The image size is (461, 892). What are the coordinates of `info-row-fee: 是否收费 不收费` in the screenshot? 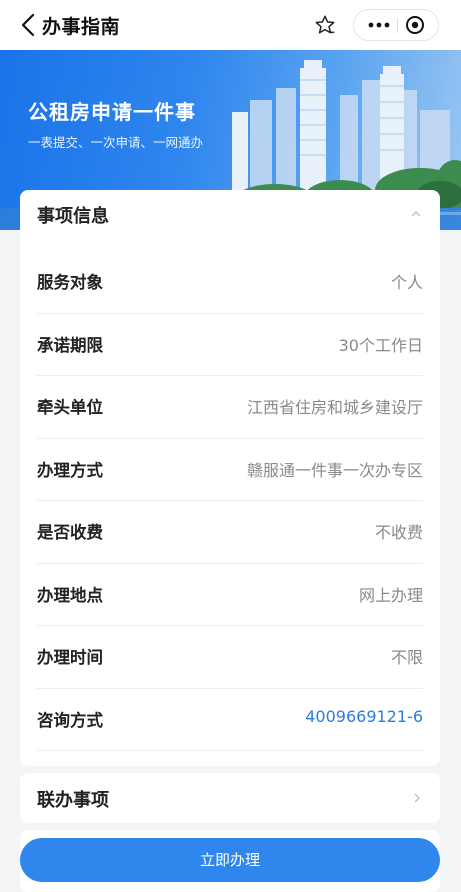 It's located at (230, 532).